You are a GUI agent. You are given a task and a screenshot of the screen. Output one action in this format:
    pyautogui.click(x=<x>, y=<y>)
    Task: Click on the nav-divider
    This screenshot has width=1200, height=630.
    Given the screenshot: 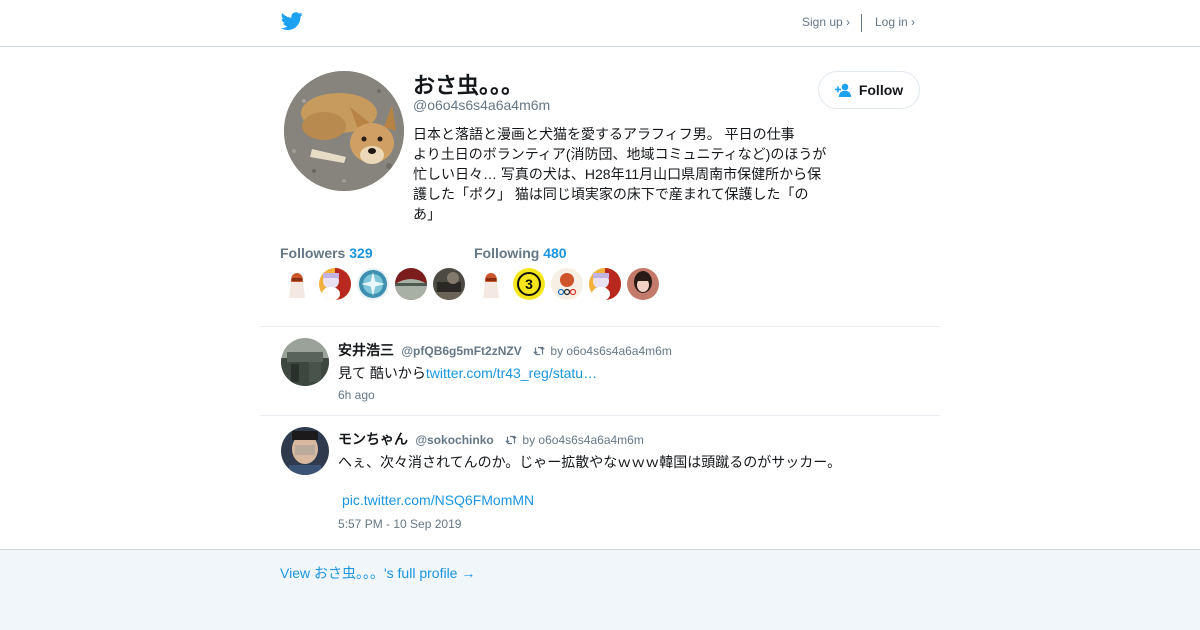 What is the action you would take?
    pyautogui.click(x=861, y=23)
    